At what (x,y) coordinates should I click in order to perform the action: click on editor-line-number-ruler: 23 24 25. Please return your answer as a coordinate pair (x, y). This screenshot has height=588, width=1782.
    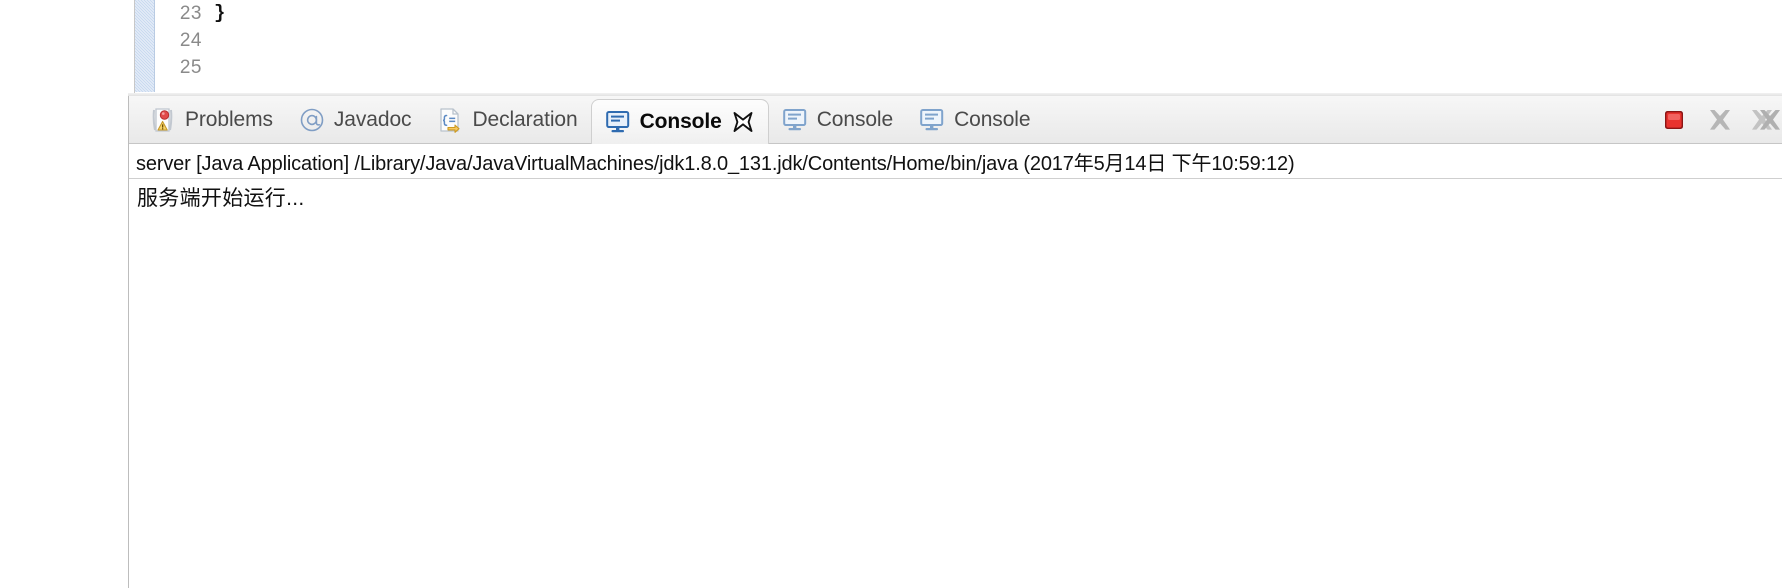
    Looking at the image, I should click on (179, 40).